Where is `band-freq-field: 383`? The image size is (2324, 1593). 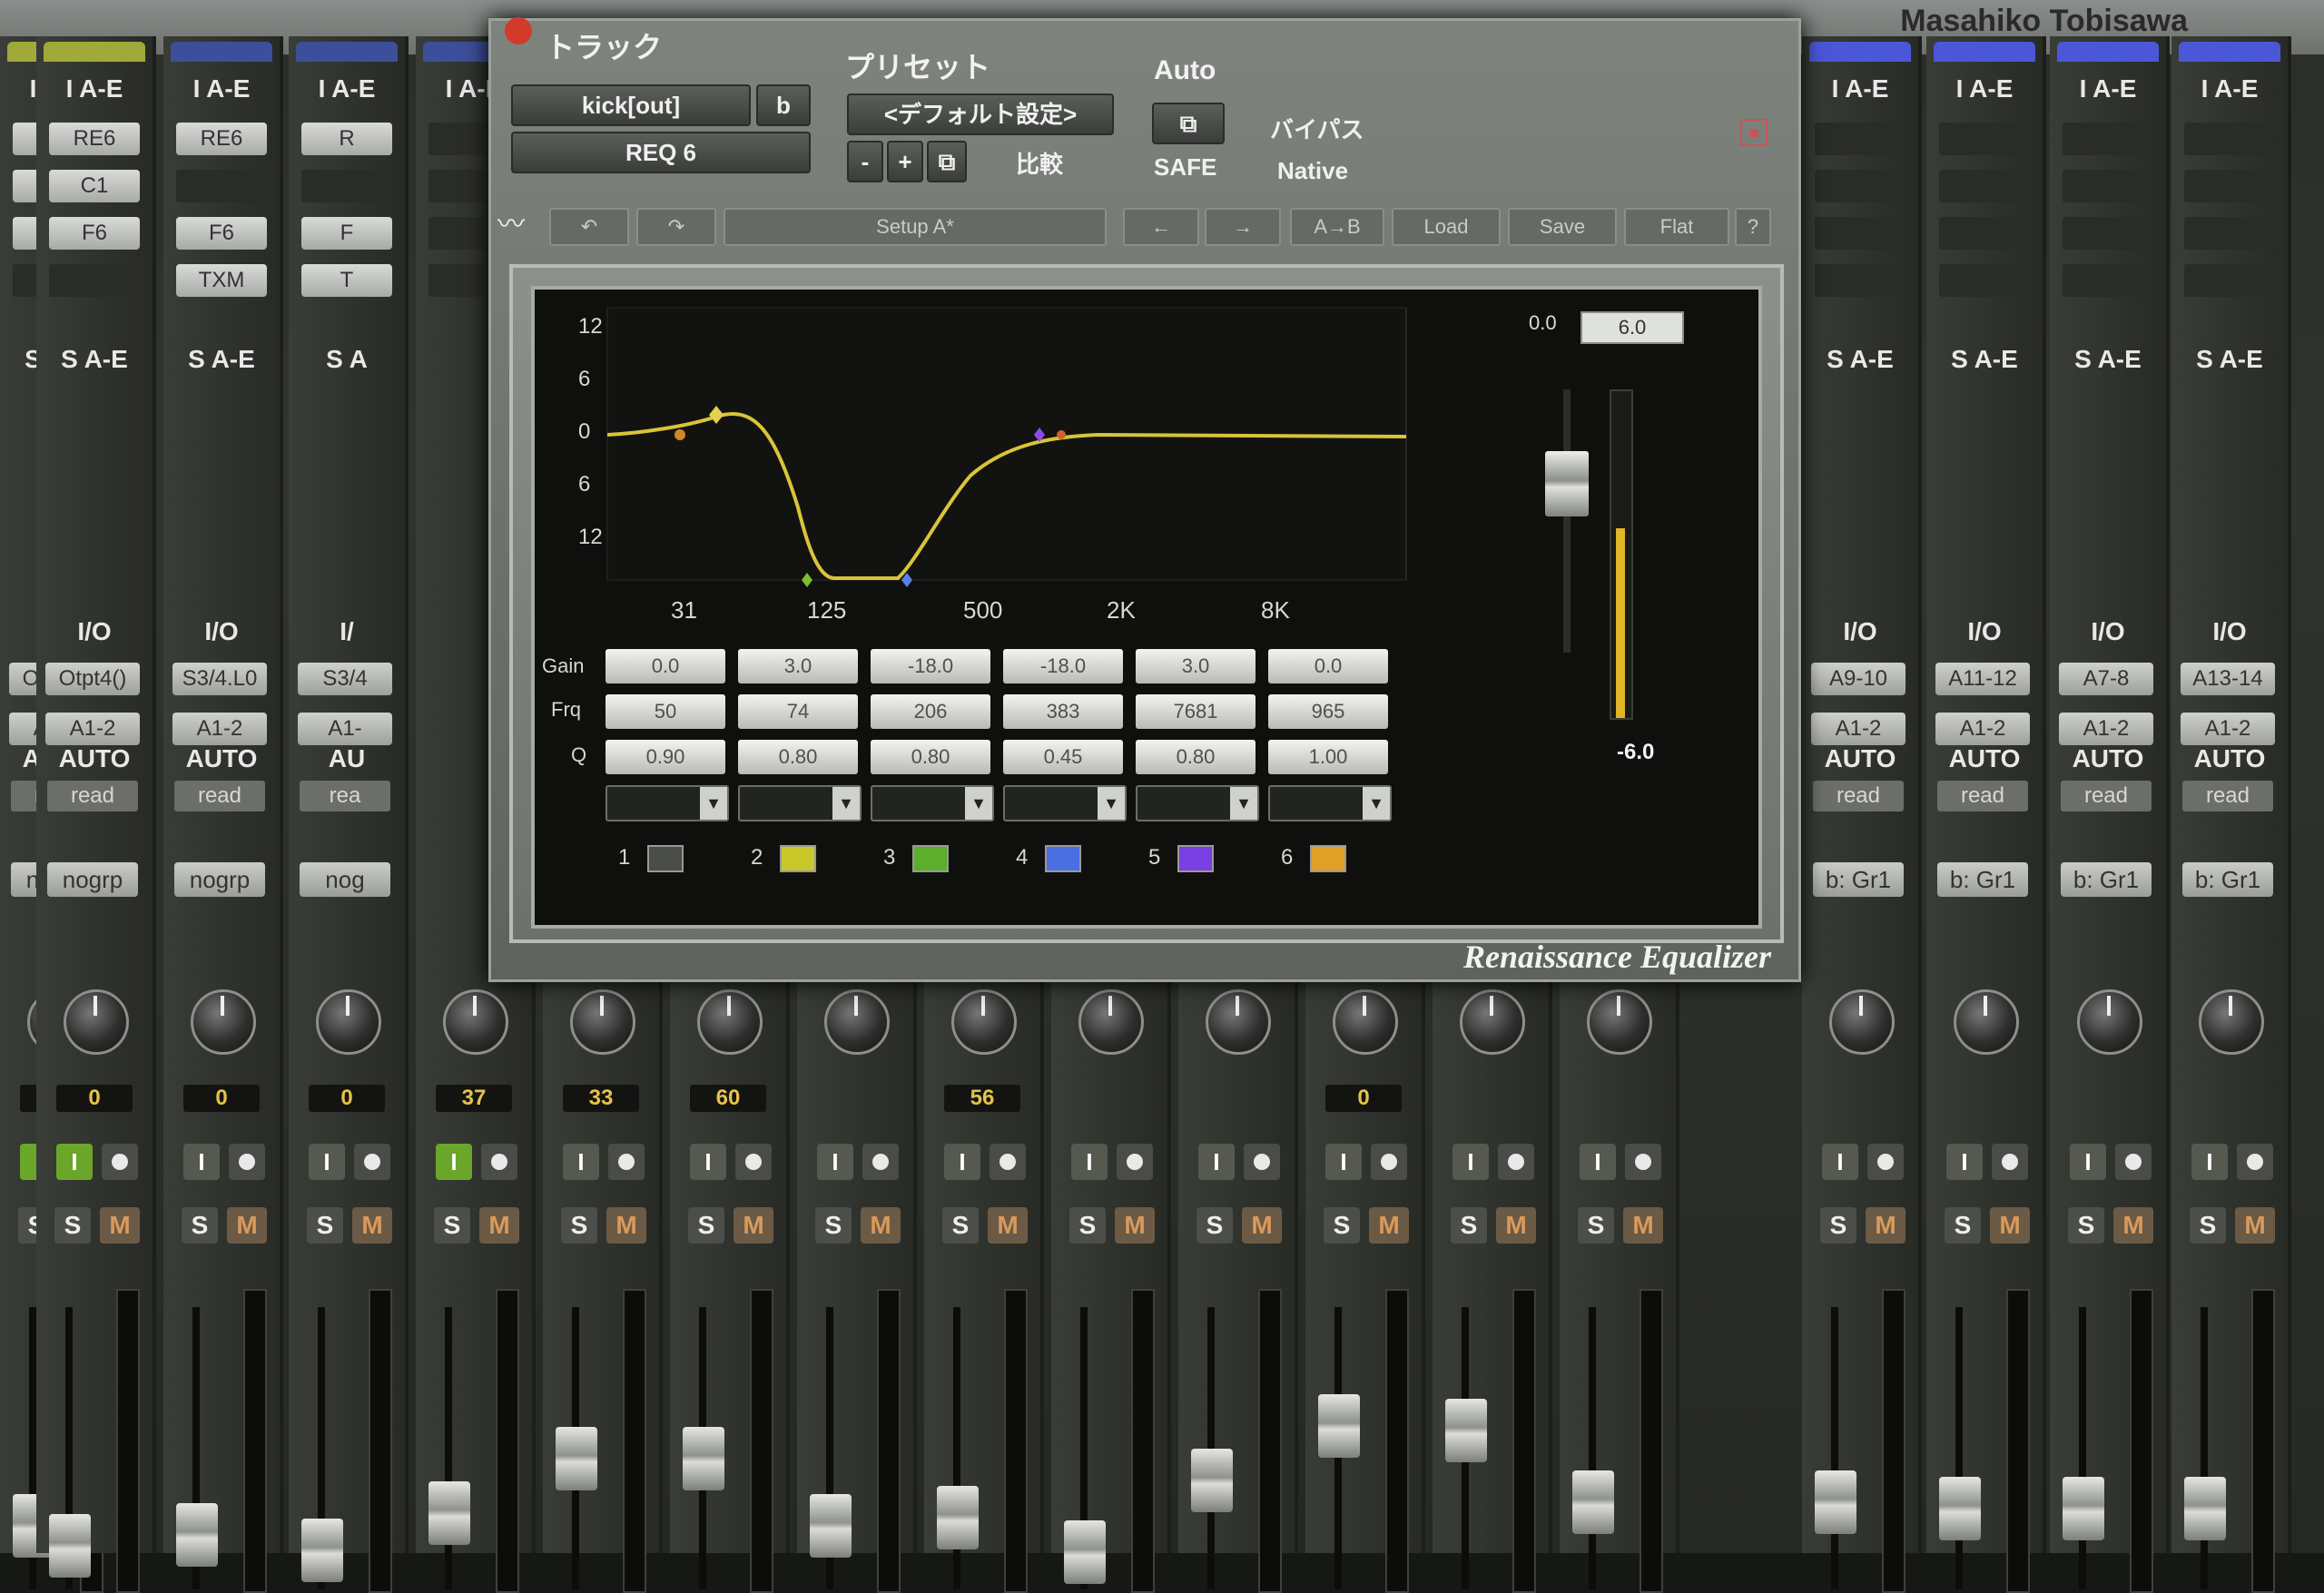
band-freq-field: 383 is located at coordinates (1063, 711).